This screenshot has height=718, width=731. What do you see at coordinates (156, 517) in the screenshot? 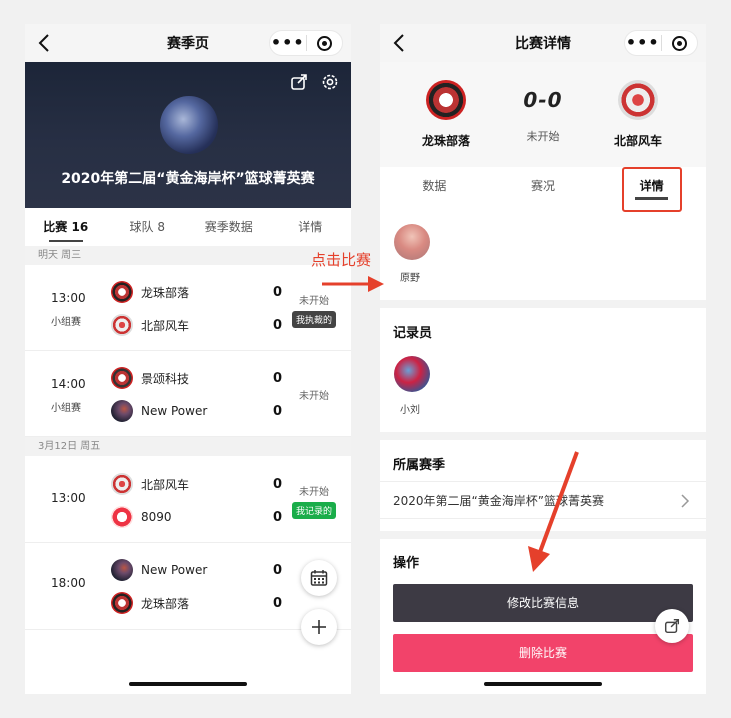
I see `team-name: 8090` at bounding box center [156, 517].